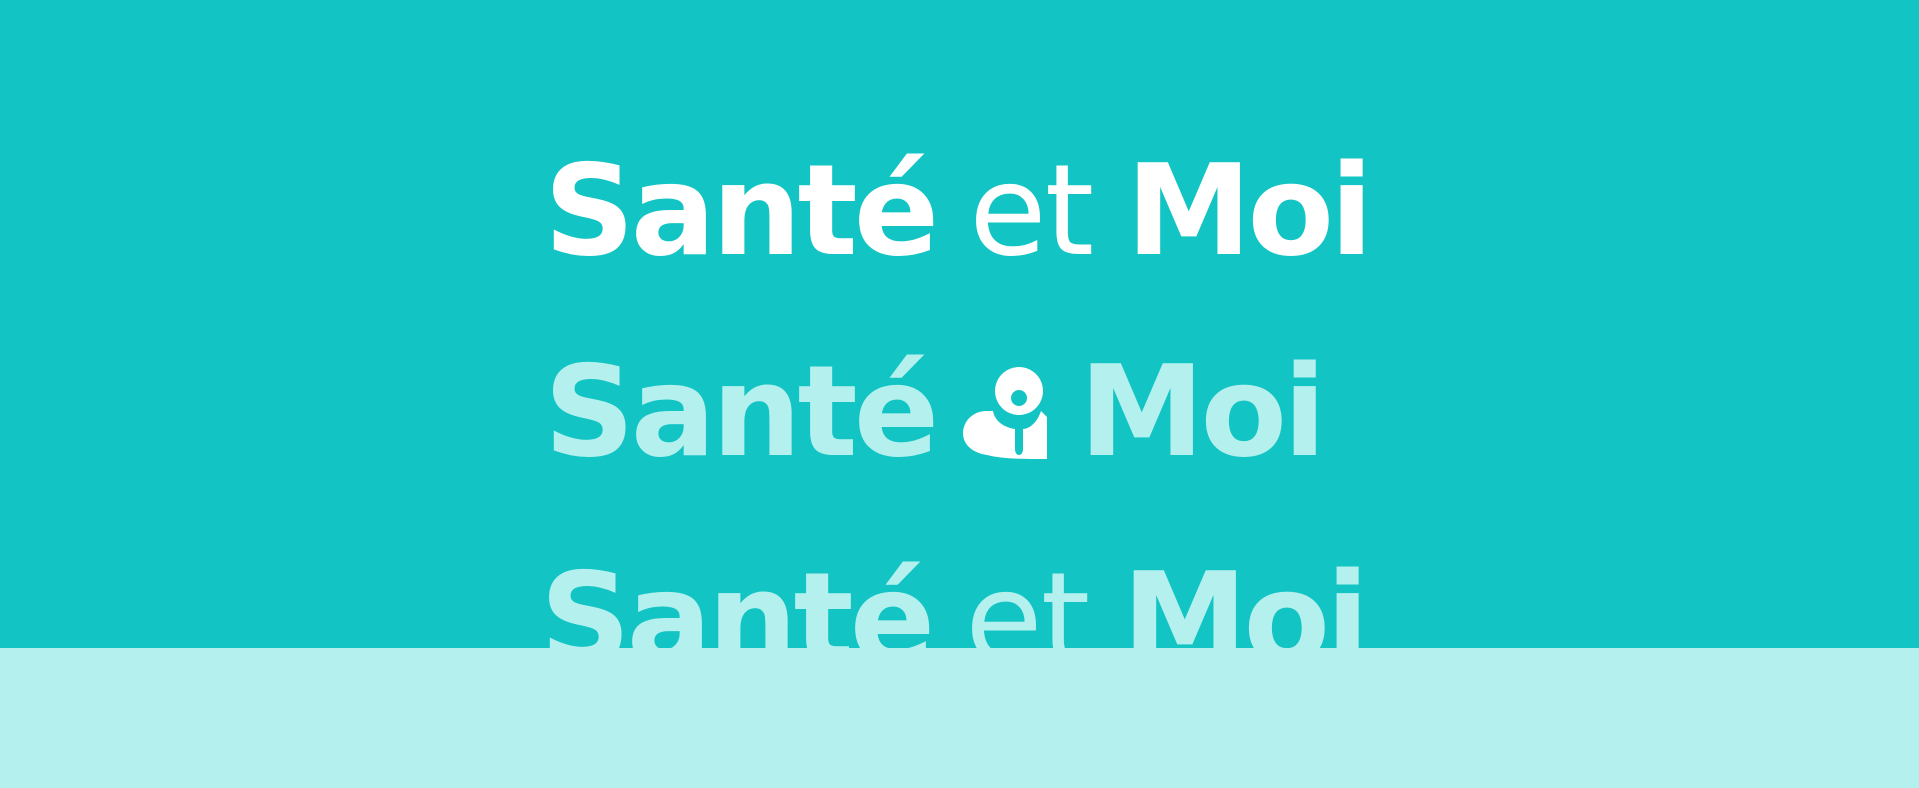 The image size is (1919, 788). Describe the element at coordinates (958, 211) in the screenshot. I see `logo-white-variant: Santé et Moi` at that location.